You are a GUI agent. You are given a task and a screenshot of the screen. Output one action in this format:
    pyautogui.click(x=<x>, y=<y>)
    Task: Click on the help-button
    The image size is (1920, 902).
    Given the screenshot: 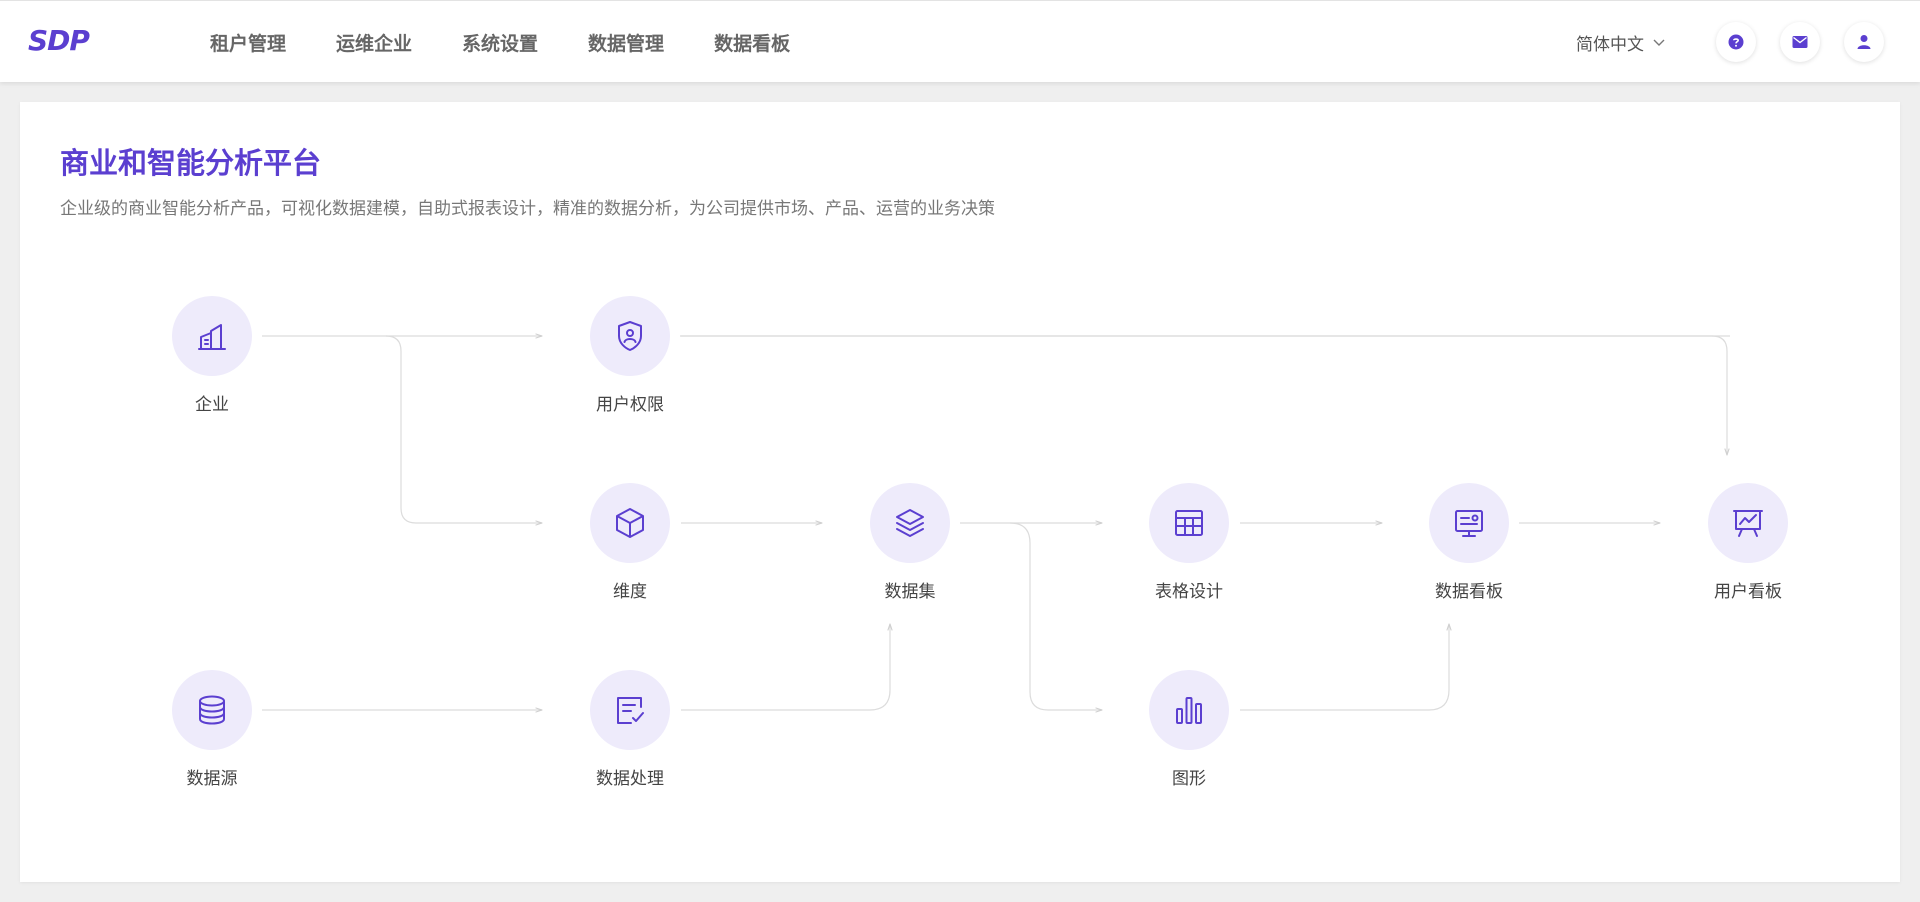 What is the action you would take?
    pyautogui.click(x=1736, y=42)
    